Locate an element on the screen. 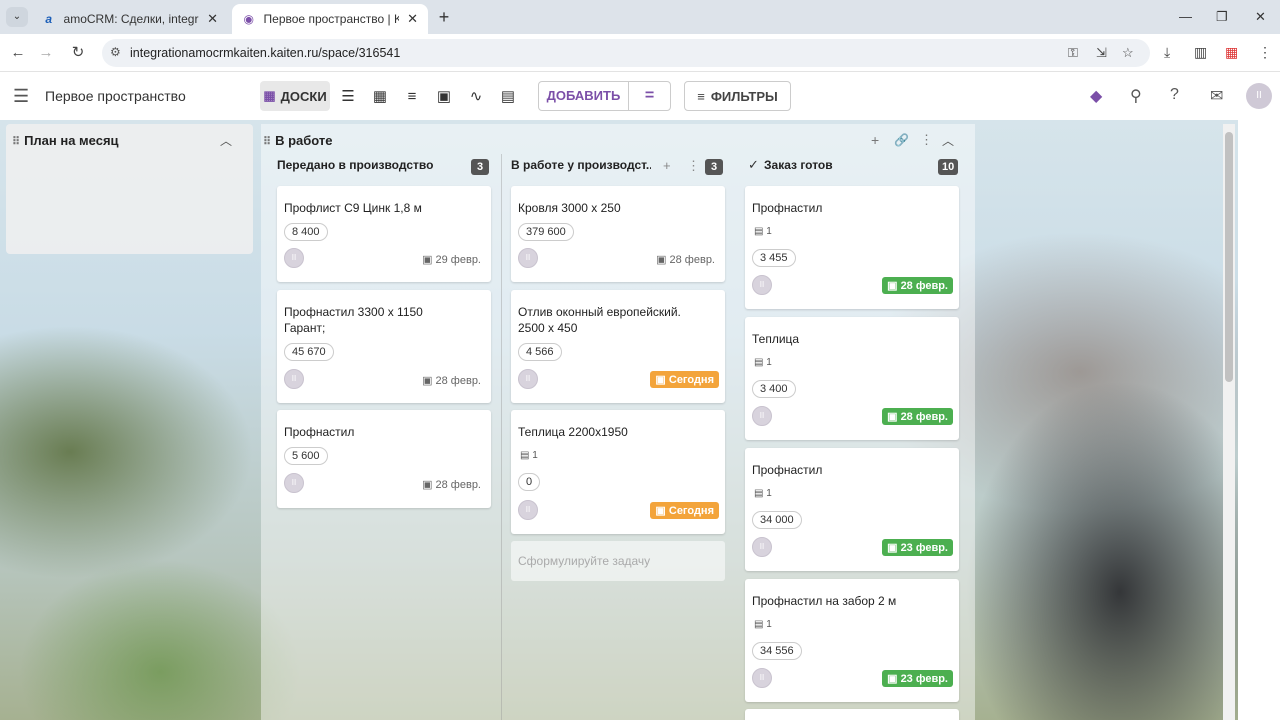 The height and width of the screenshot is (720, 1280). tab-amocrm: a amoCRM: Сделки, integrationa ✕ is located at coordinates (130, 19).